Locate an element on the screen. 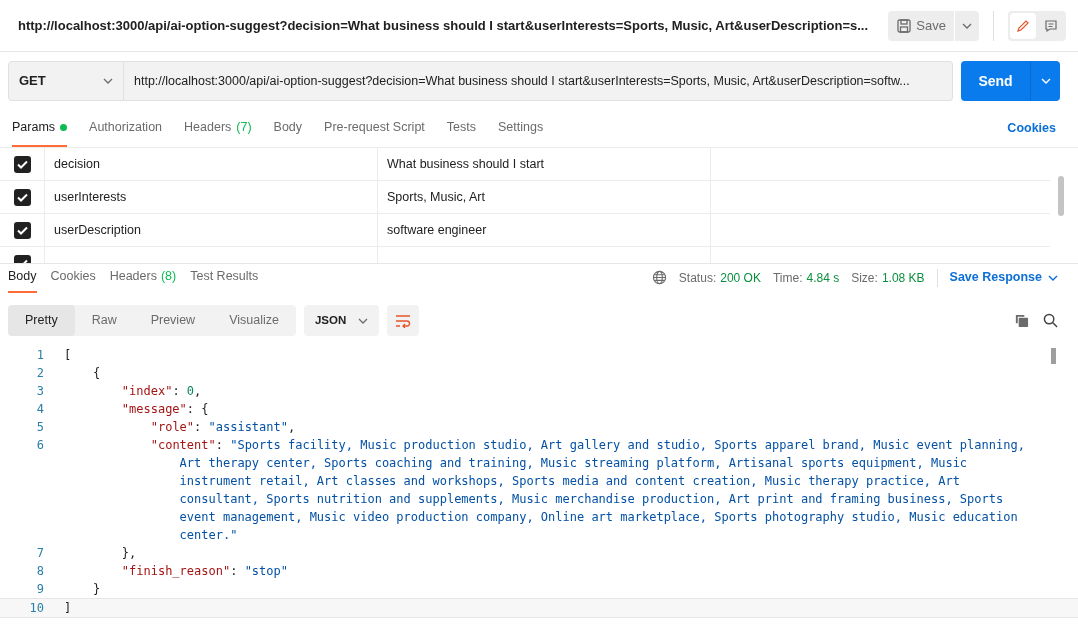  response-tab: Headers (8) is located at coordinates (143, 280).